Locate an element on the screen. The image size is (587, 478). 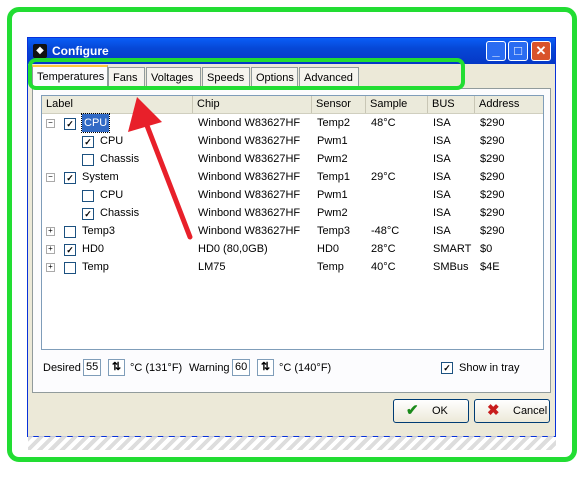
arrow-shaft is located at coordinates (168, 180).